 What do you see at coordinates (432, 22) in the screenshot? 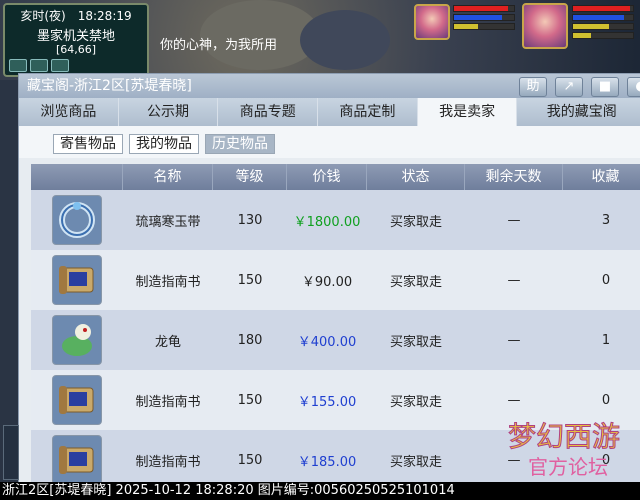
I see `pet-portrait` at bounding box center [432, 22].